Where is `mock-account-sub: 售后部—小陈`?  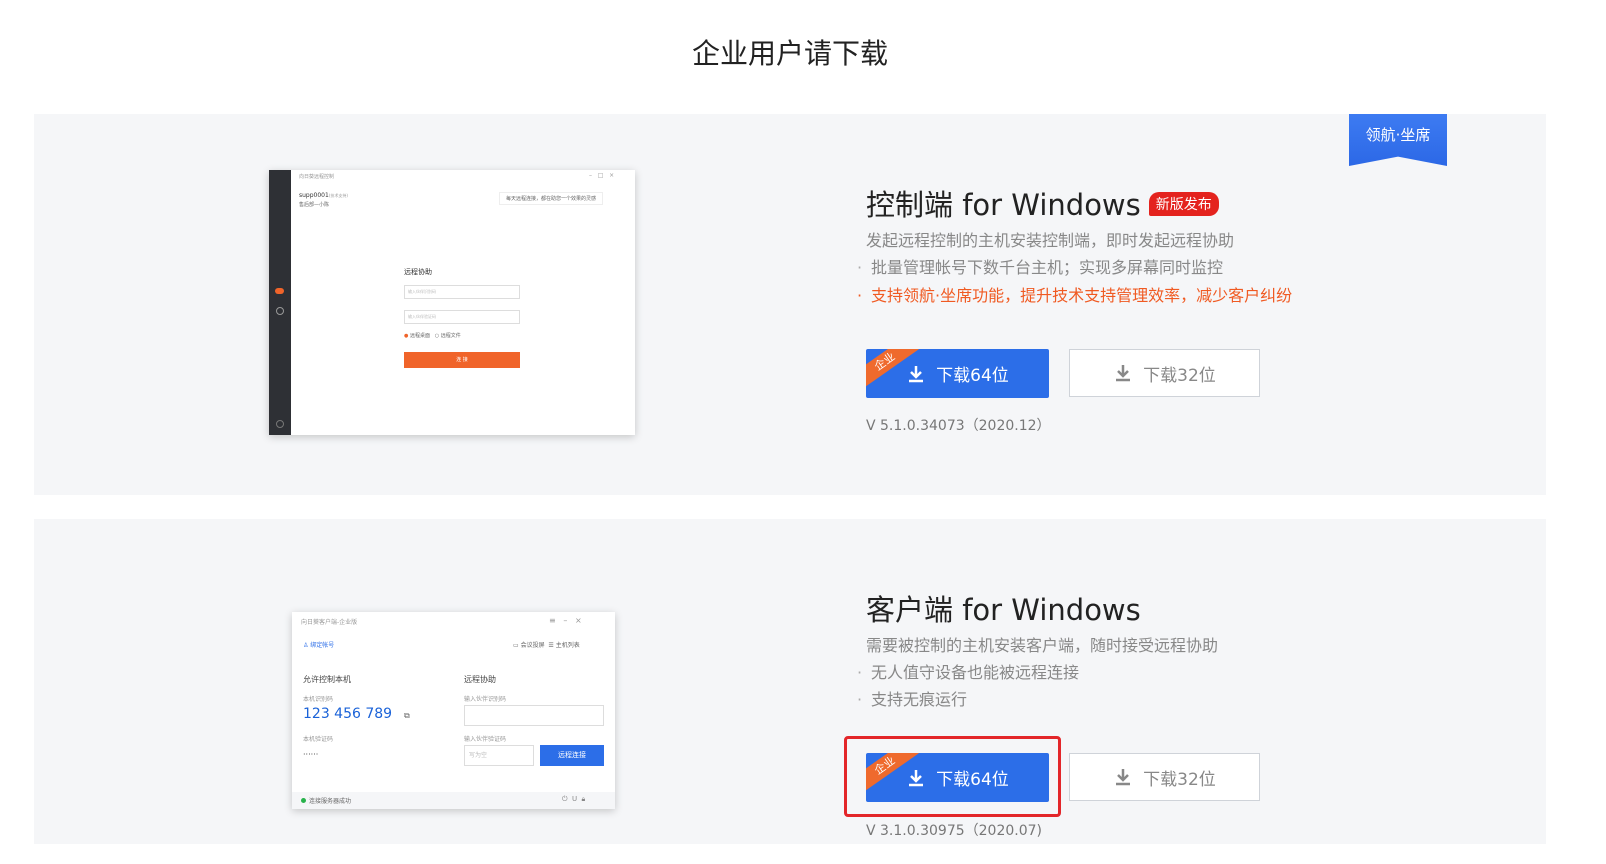 mock-account-sub: 售后部—小陈 is located at coordinates (314, 205).